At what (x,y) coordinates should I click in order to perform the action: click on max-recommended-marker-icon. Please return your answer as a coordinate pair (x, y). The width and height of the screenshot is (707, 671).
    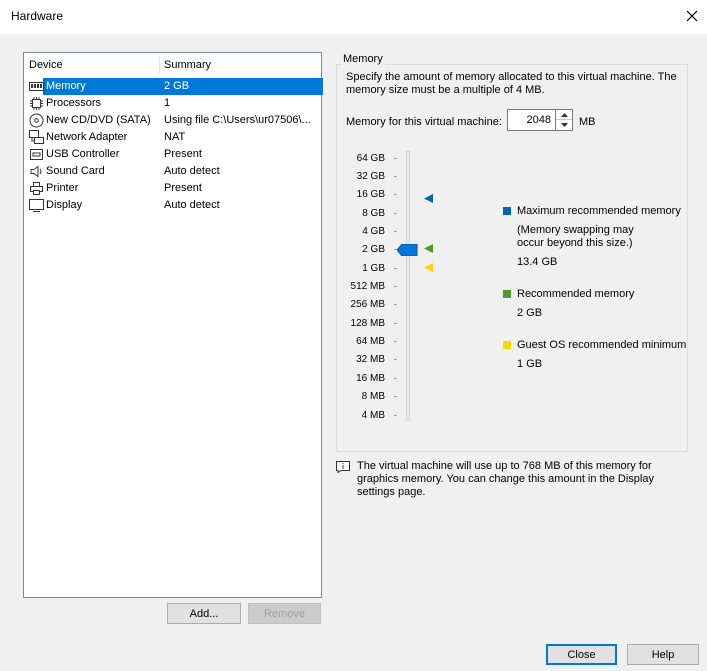
    Looking at the image, I should click on (428, 198).